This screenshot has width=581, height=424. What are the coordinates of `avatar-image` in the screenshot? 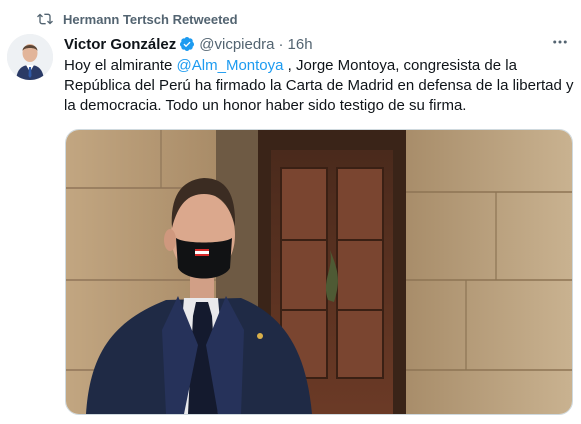 It's located at (30, 57).